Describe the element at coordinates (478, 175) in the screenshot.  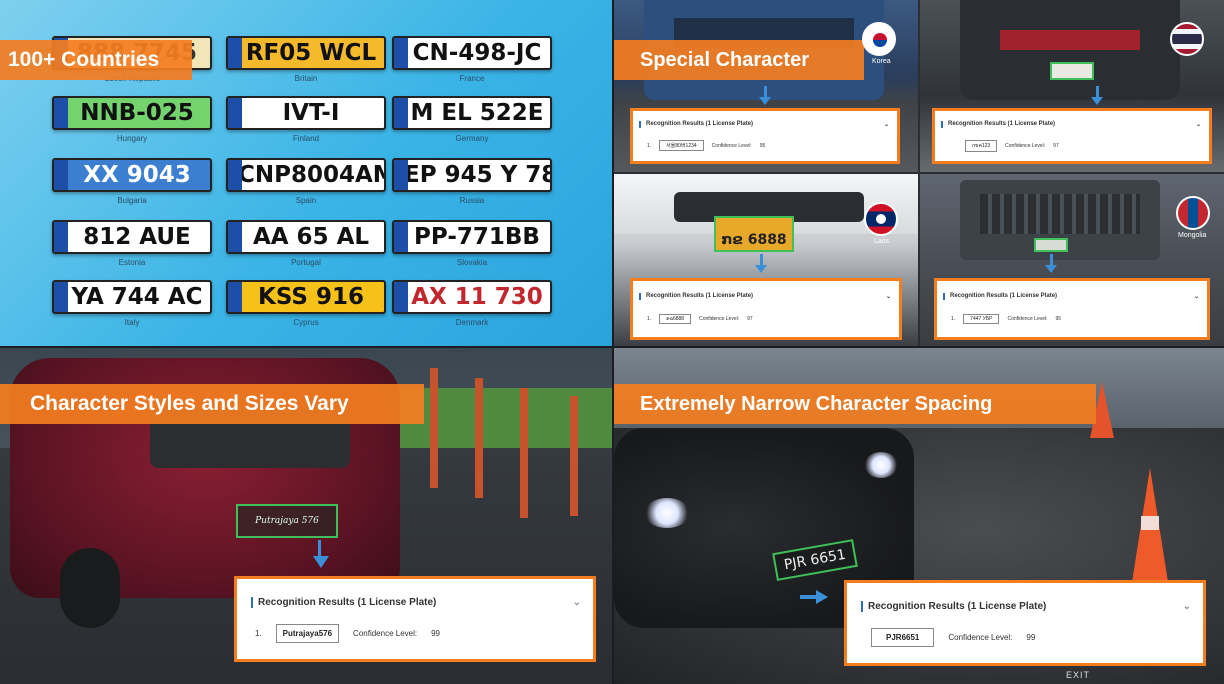
I see `plate-text: EP 945 Y 78` at that location.